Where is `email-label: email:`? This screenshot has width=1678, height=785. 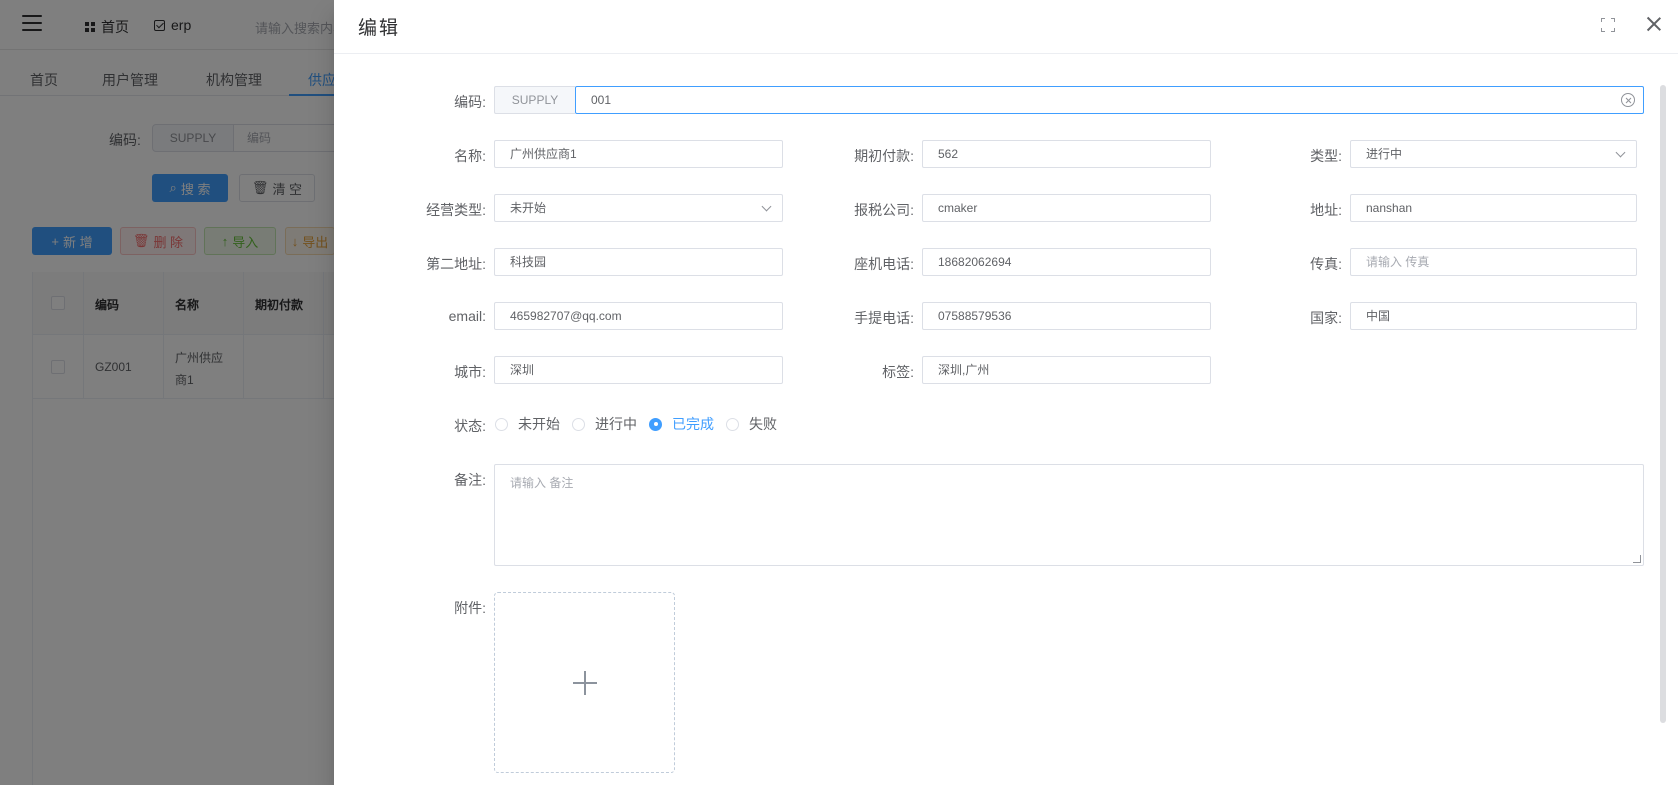
email-label: email: is located at coordinates (467, 316).